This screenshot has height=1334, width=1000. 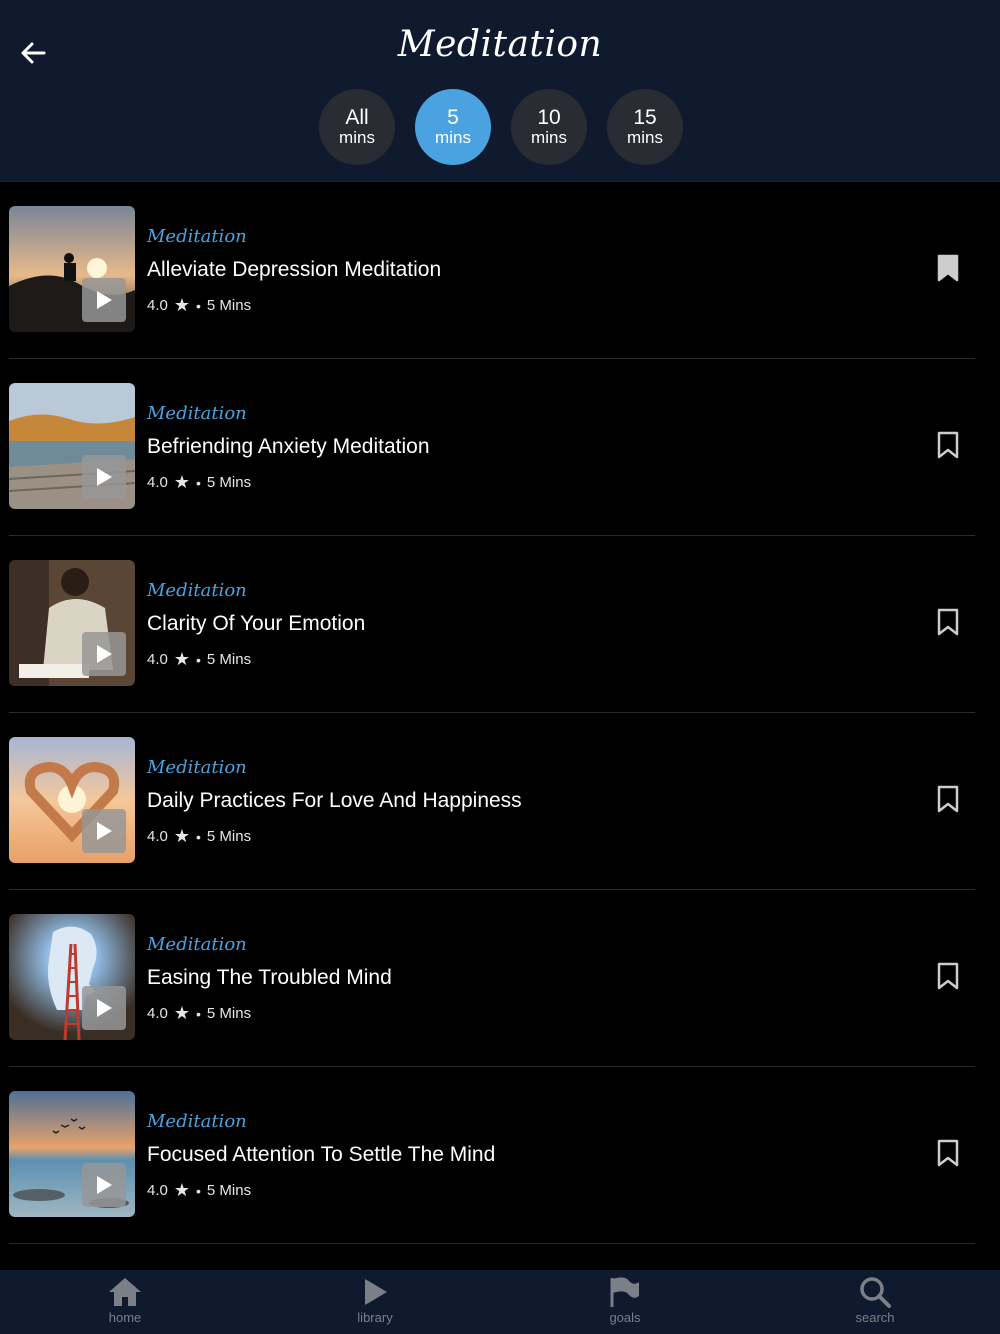 I want to click on thumbnail-heart-hands, so click(x=72, y=800).